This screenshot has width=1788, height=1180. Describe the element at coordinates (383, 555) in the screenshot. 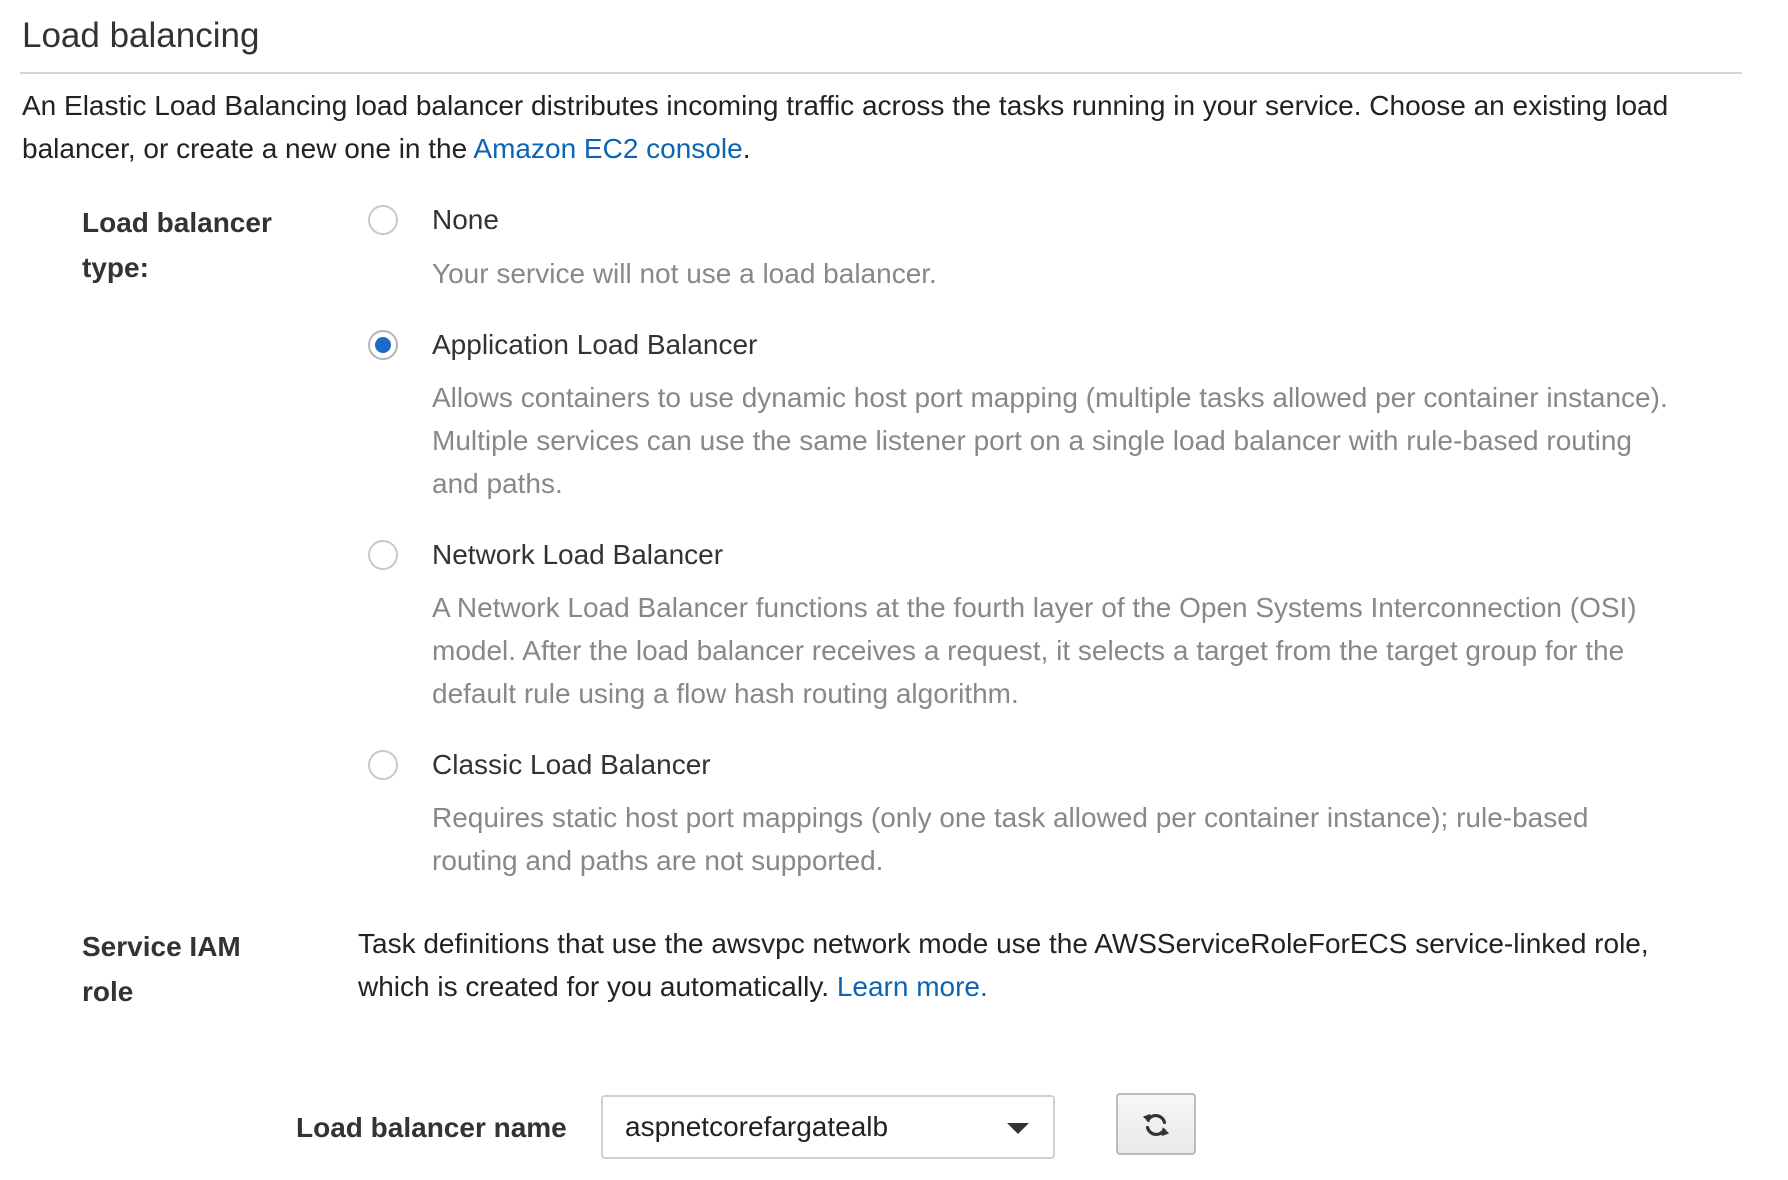

I see `radio-network-load-balancer` at that location.